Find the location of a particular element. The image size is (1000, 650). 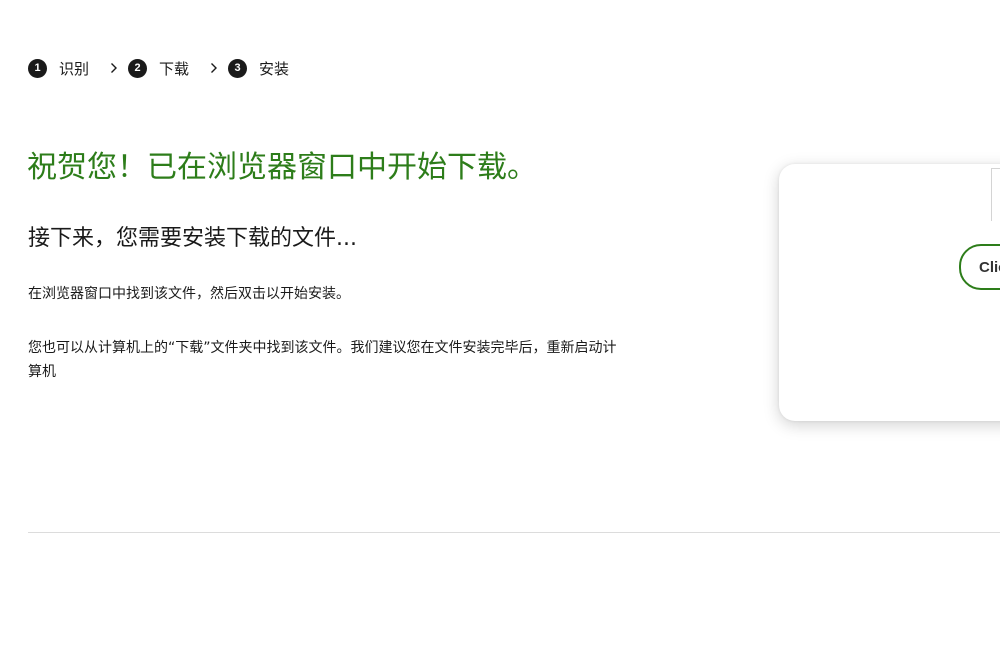

card-image-frame is located at coordinates (995, 194).